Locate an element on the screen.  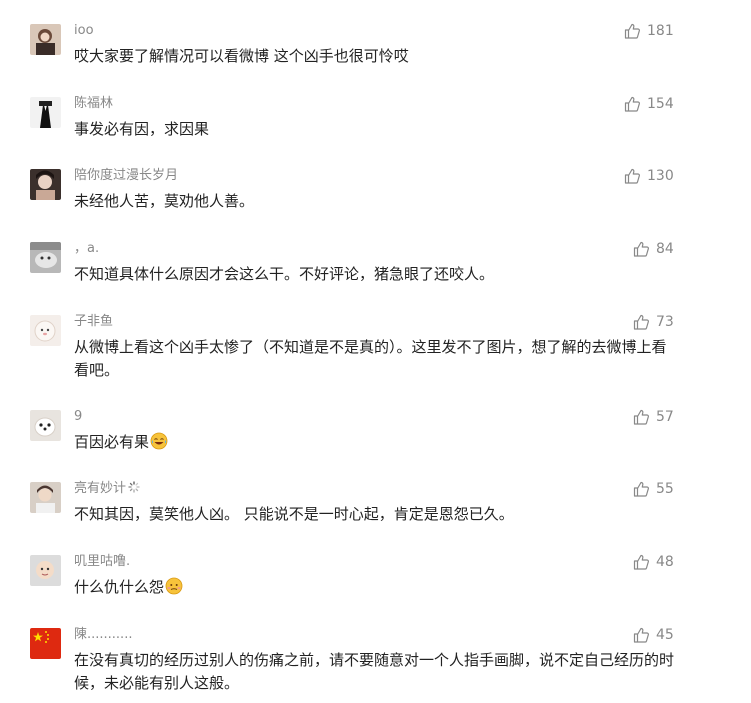
comment-text: 未经他人苦，莫劝他人善。 is located at coordinates (164, 201).